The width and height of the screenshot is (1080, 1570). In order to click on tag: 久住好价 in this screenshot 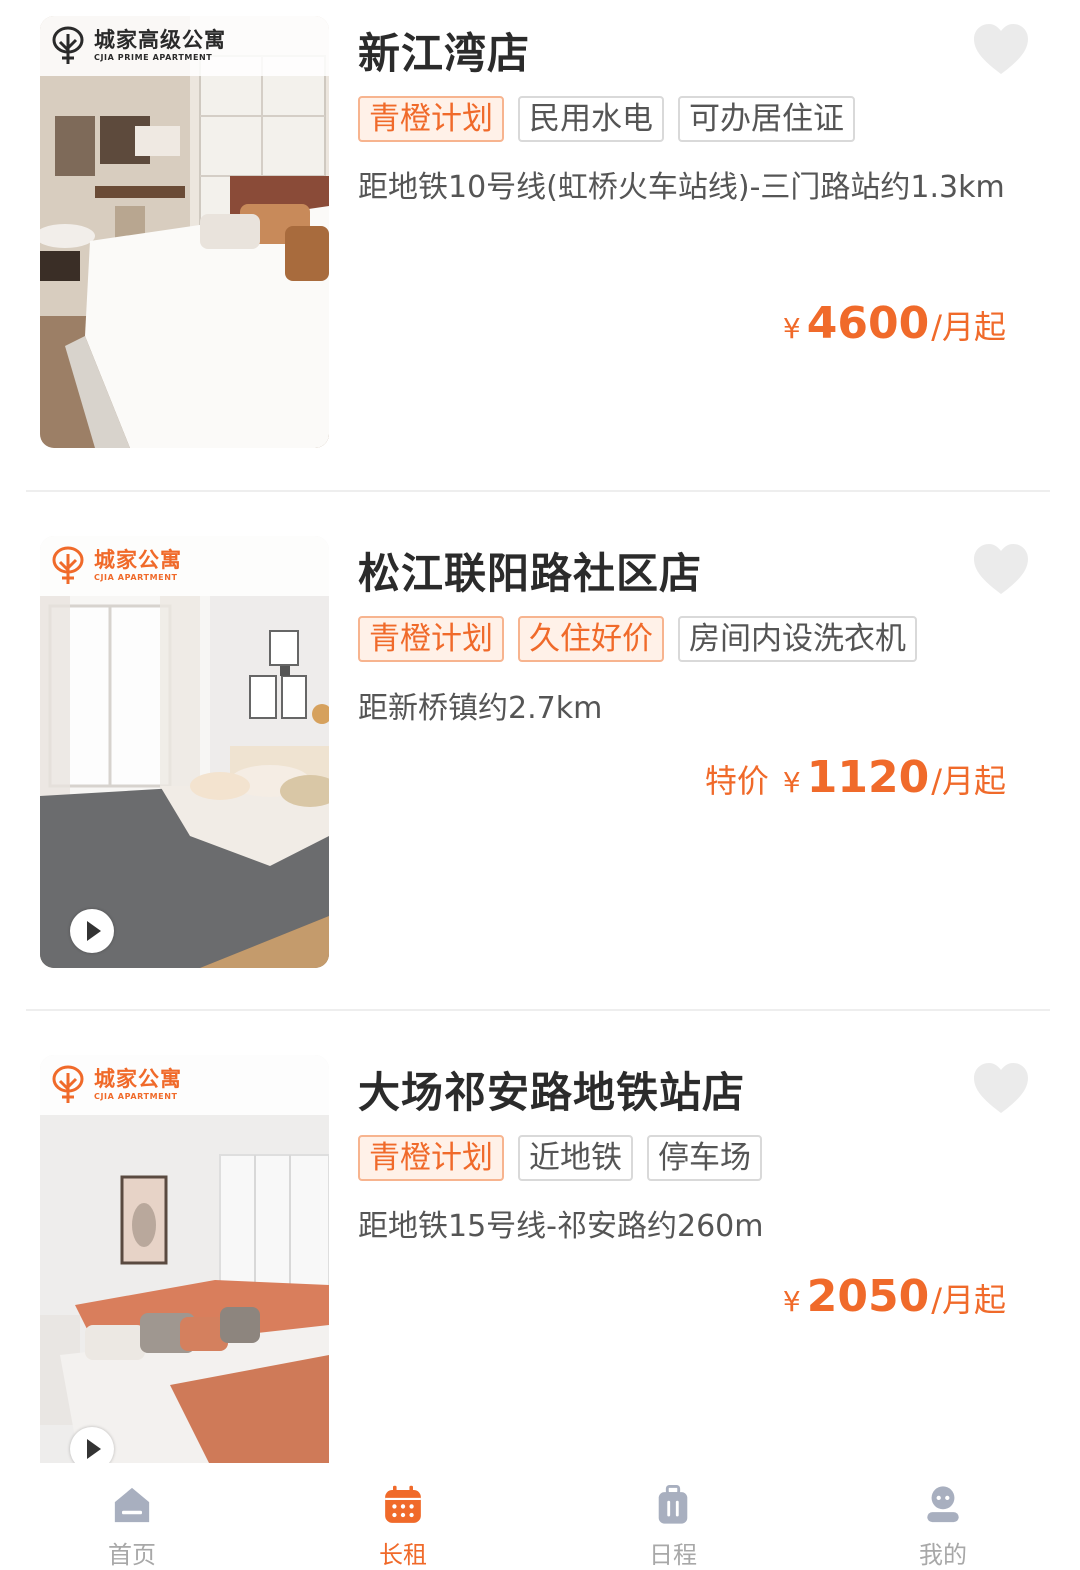, I will do `click(591, 639)`.